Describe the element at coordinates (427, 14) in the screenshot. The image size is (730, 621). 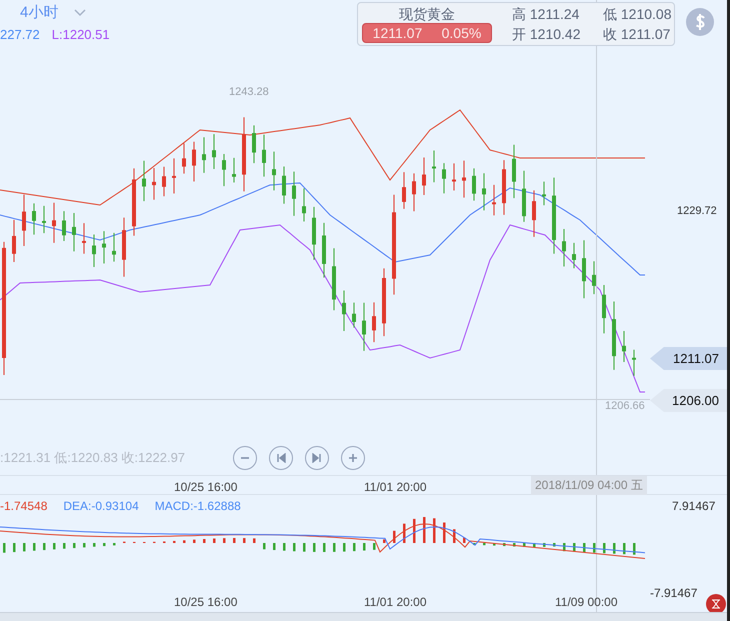
I see `instrument-name: 现货黄金` at that location.